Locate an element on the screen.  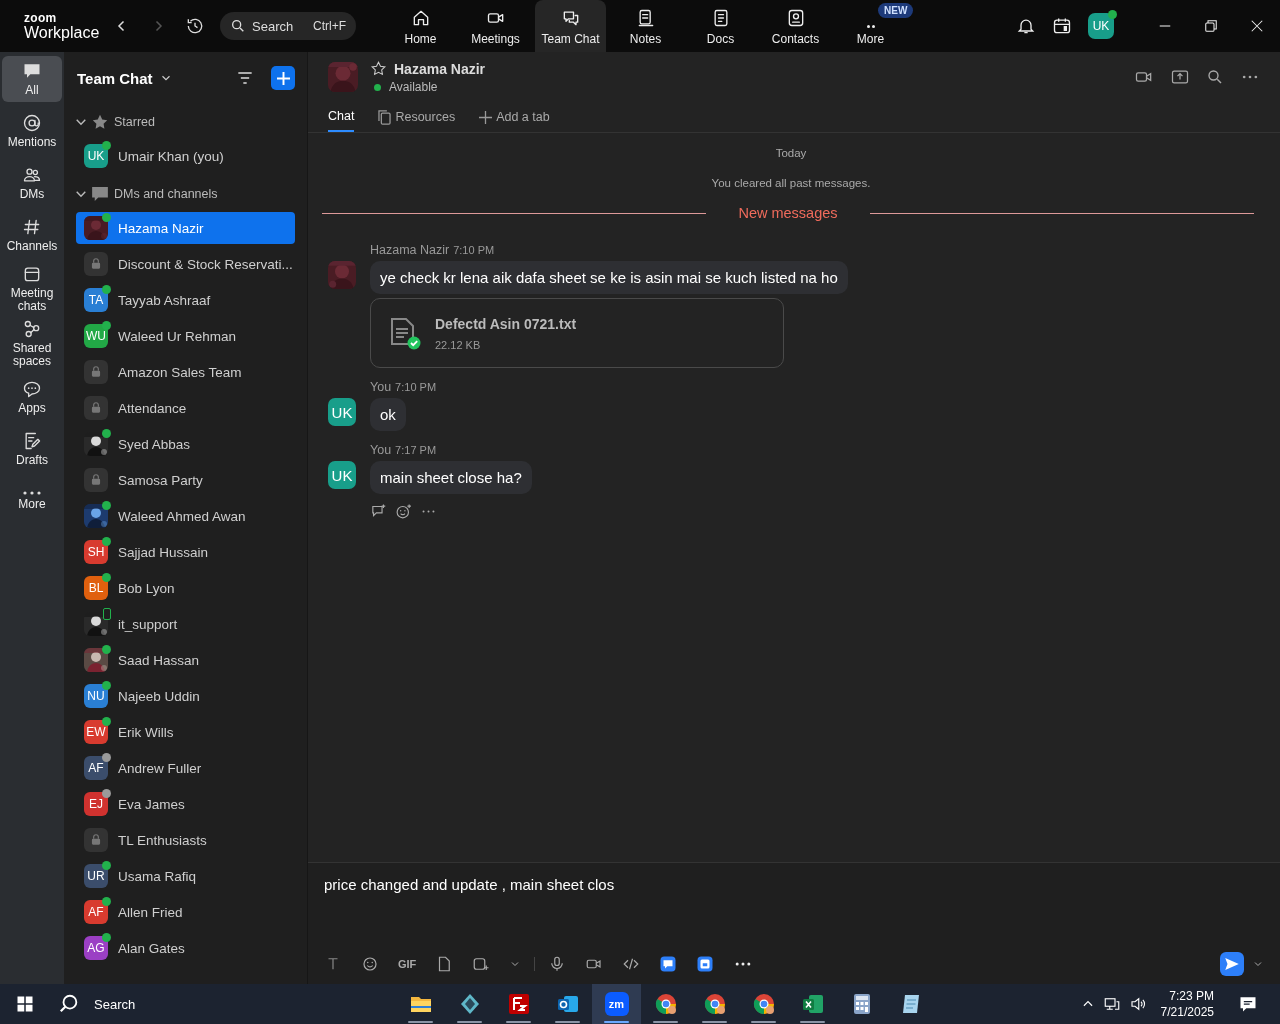
conversation-item: TL Enthusiasts is located at coordinates (185, 840).